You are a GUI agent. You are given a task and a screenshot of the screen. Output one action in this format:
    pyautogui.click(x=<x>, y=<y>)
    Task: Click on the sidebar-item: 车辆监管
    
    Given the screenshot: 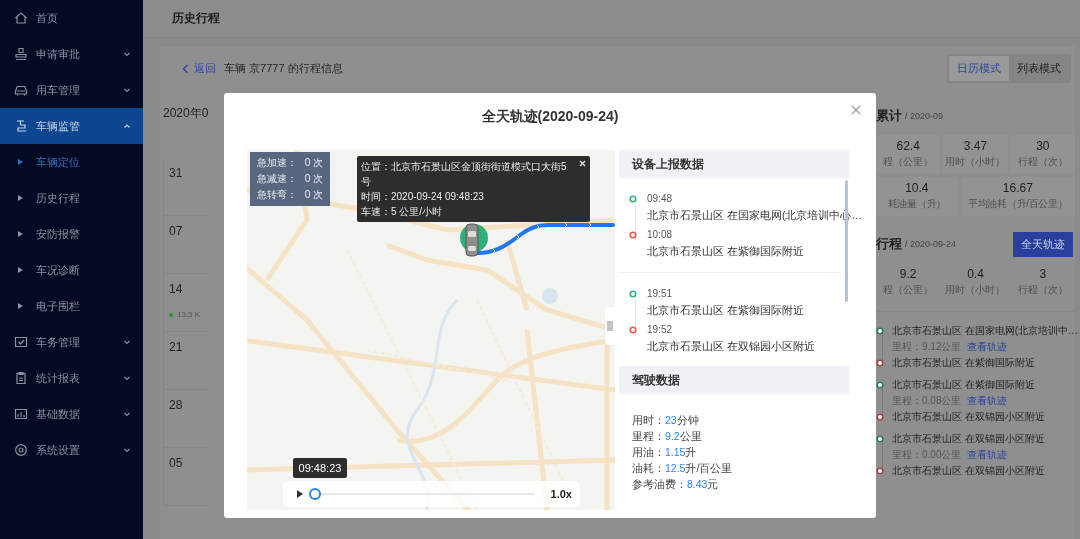 What is the action you would take?
    pyautogui.click(x=71, y=126)
    